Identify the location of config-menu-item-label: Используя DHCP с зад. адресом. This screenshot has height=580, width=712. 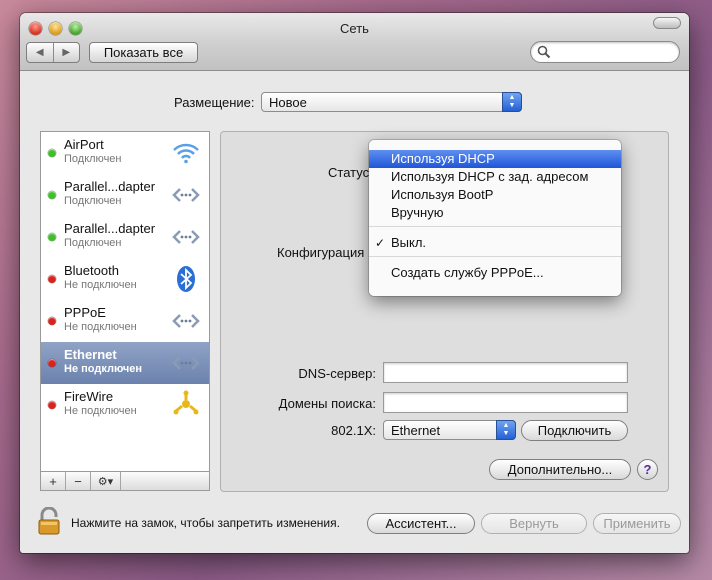
(490, 176).